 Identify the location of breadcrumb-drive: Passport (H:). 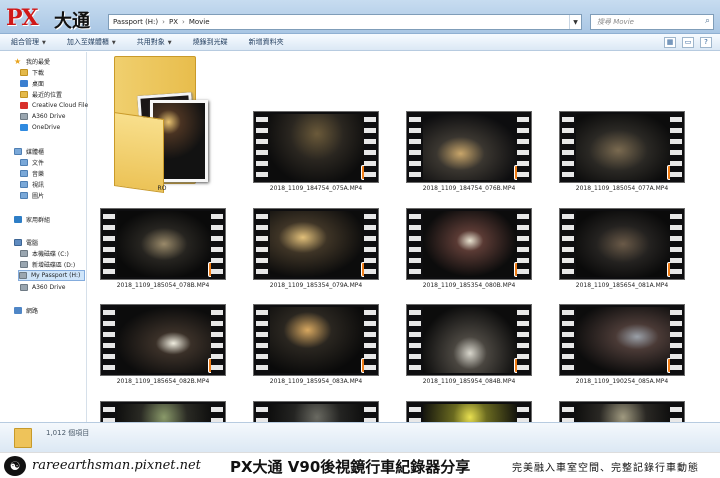
(135, 22).